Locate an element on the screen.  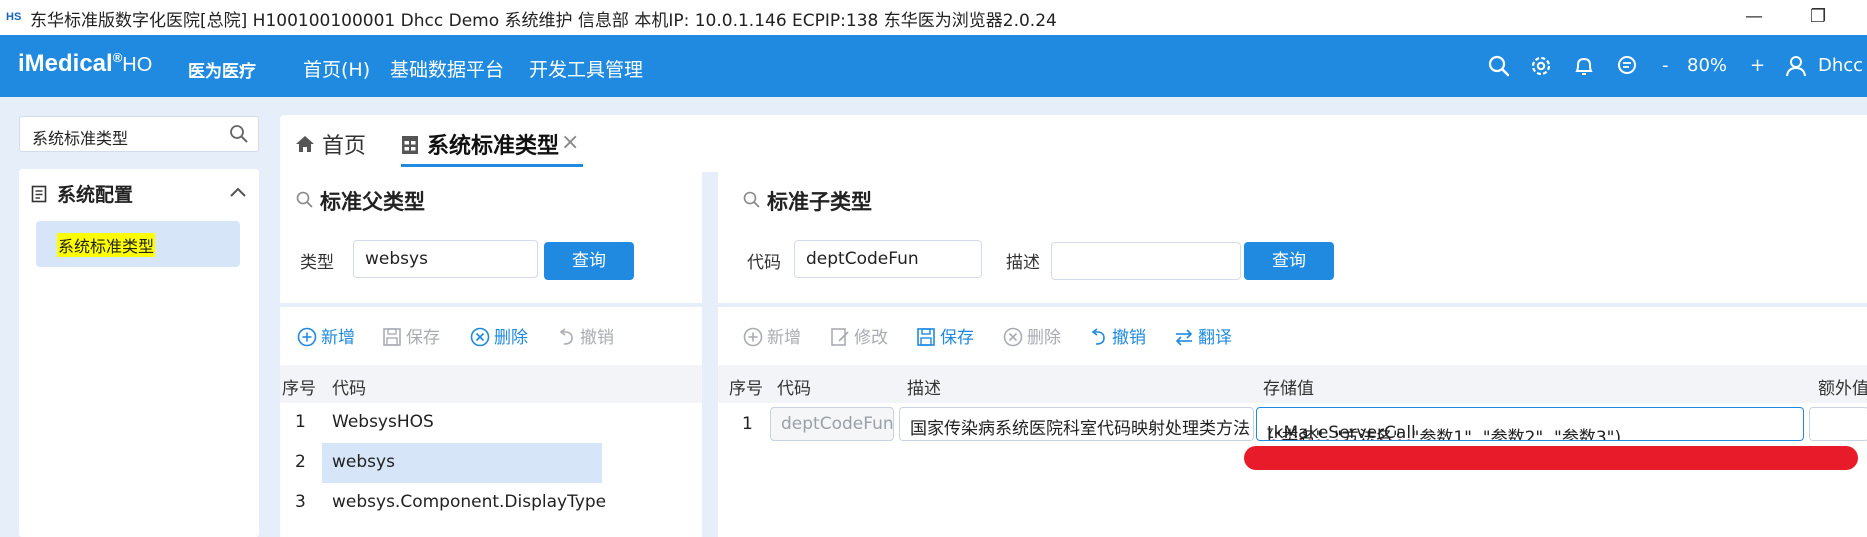
sidebar-item-system-standard-type: 系统标准类型 is located at coordinates (138, 244).